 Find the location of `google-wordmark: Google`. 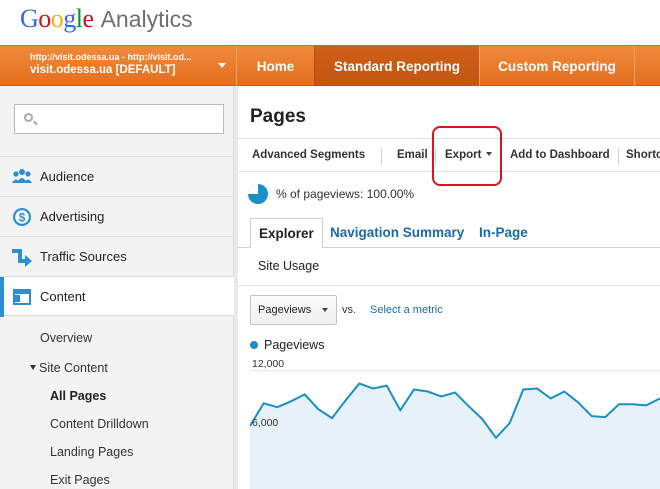

google-wordmark: Google is located at coordinates (57, 18).